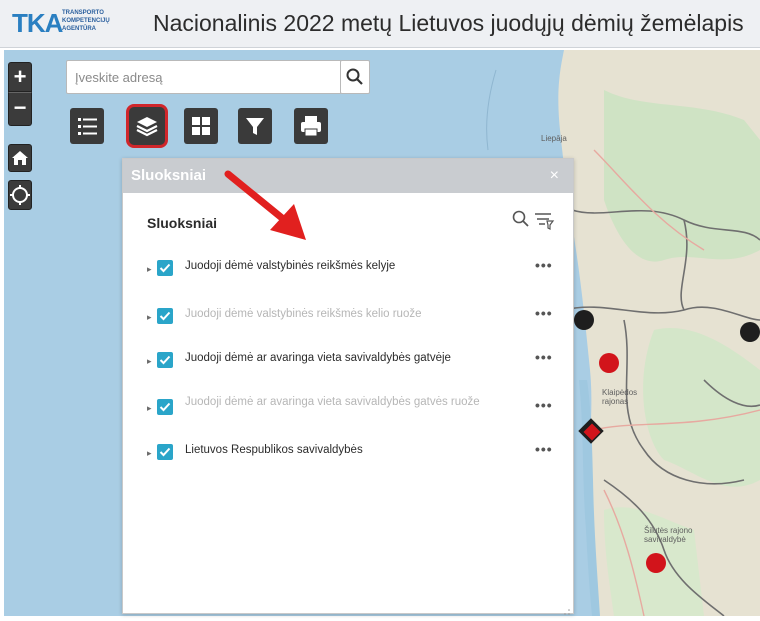  I want to click on panel-resize-handle, so click(567, 609).